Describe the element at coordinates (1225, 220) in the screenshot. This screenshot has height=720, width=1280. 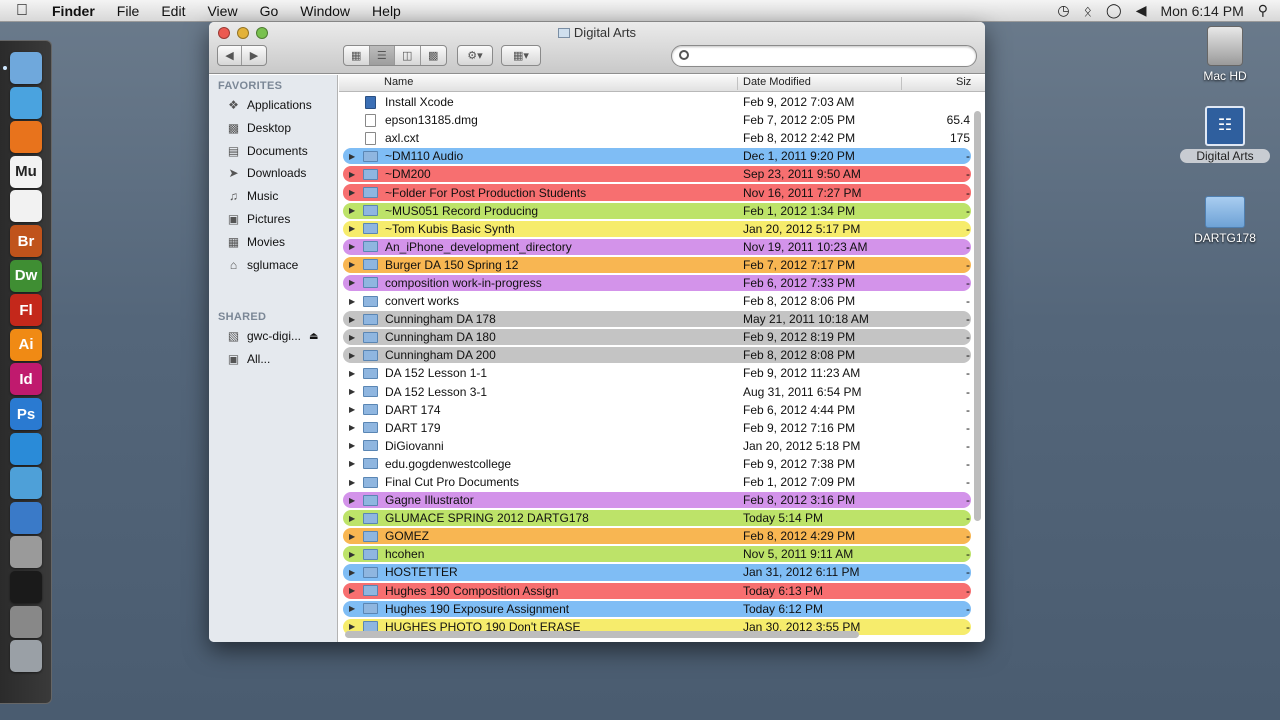
I see `desktop-icon-dartg178: DARTG178` at that location.